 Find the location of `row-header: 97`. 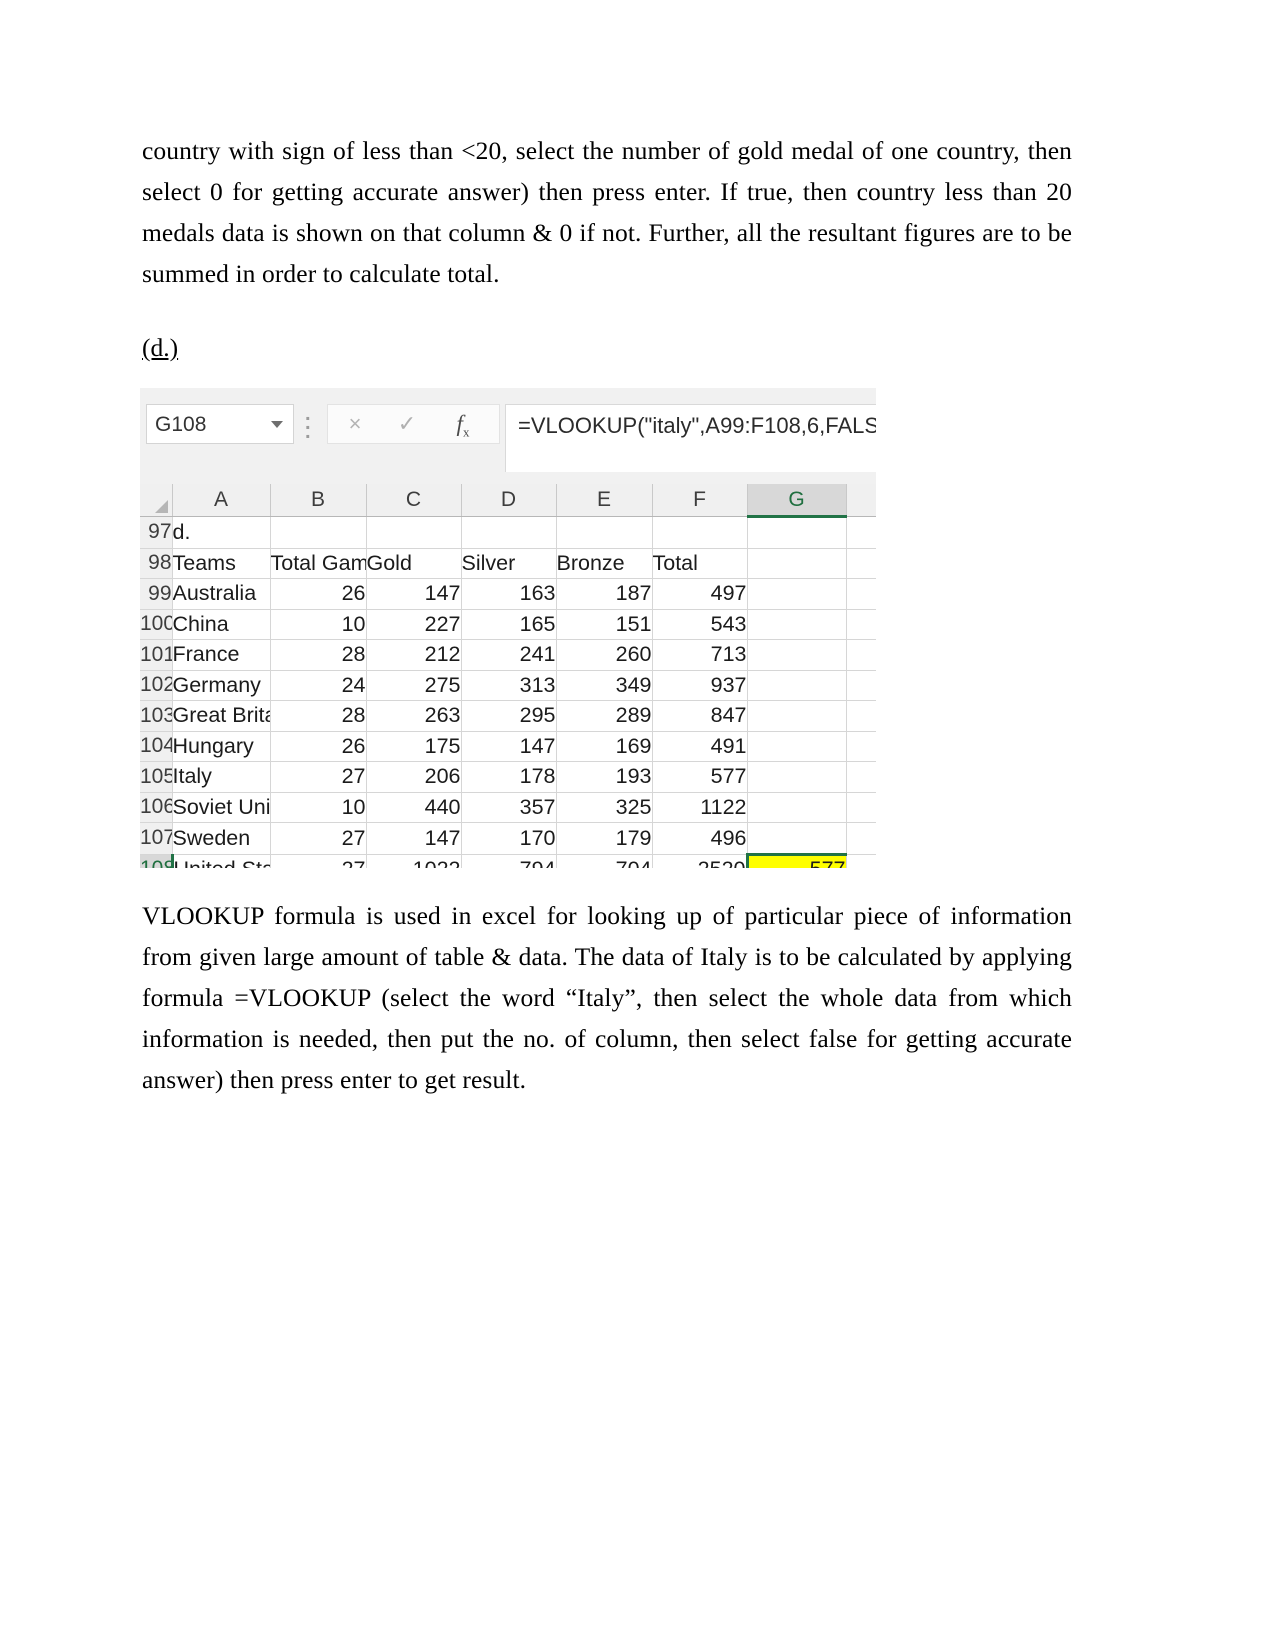

row-header: 97 is located at coordinates (156, 532).